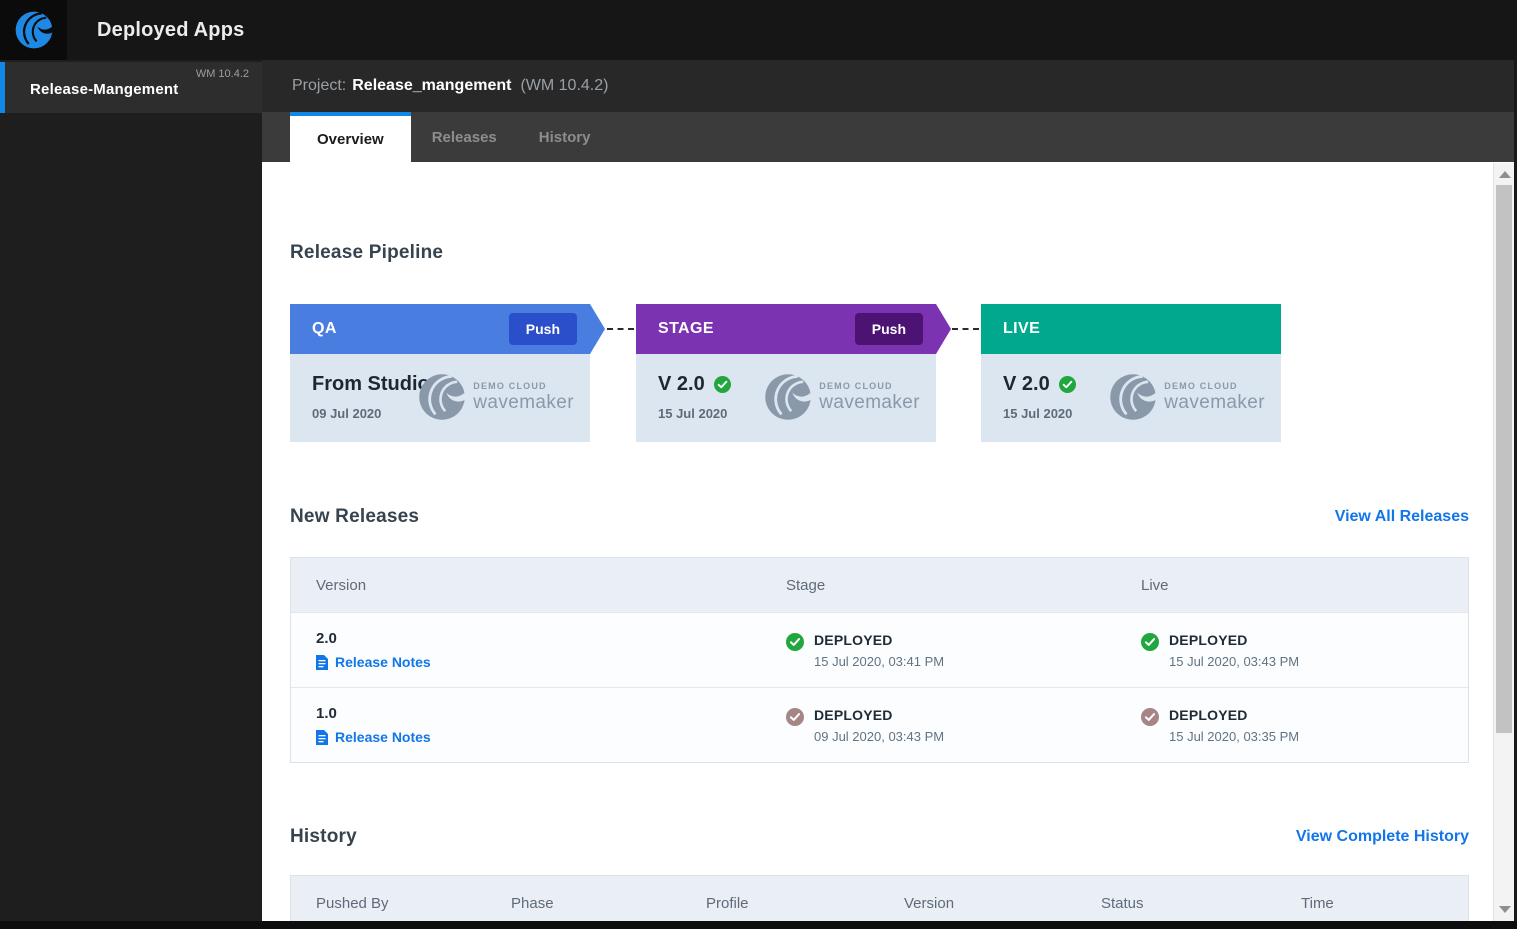 This screenshot has height=929, width=1517. I want to click on status-time: 15 Jul 2020, 03:43 PM, so click(1234, 661).